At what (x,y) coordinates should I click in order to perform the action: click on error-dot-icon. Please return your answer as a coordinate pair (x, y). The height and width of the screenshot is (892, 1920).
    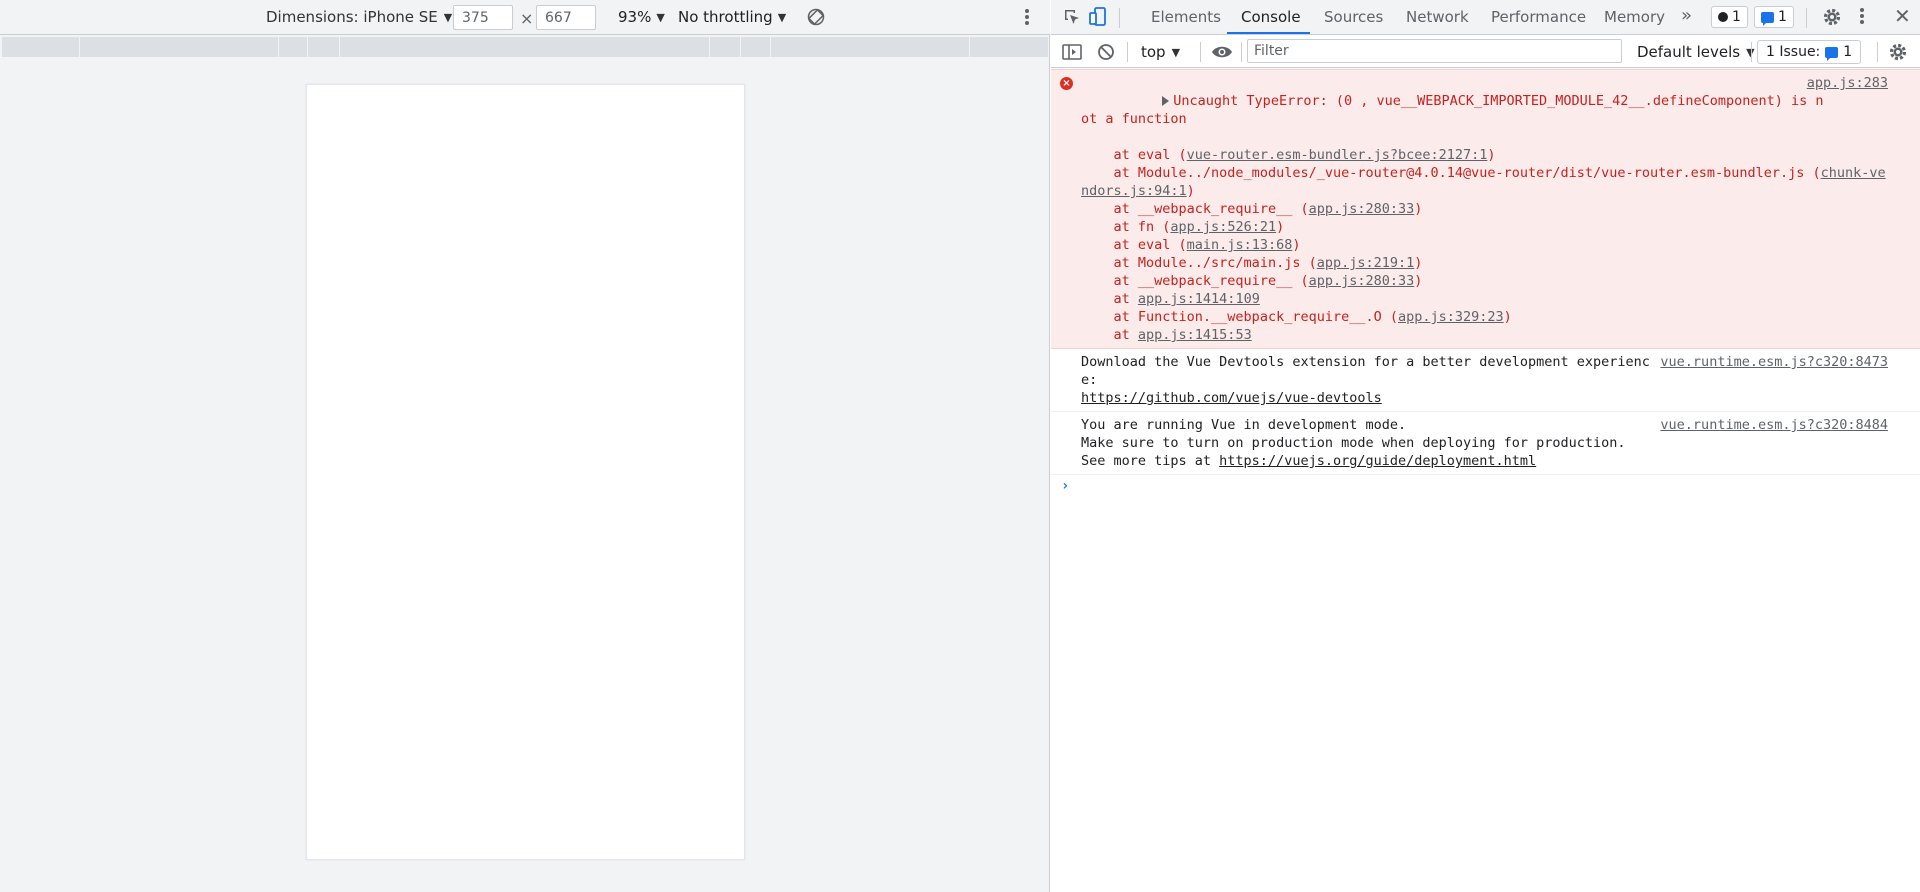
    Looking at the image, I should click on (1723, 17).